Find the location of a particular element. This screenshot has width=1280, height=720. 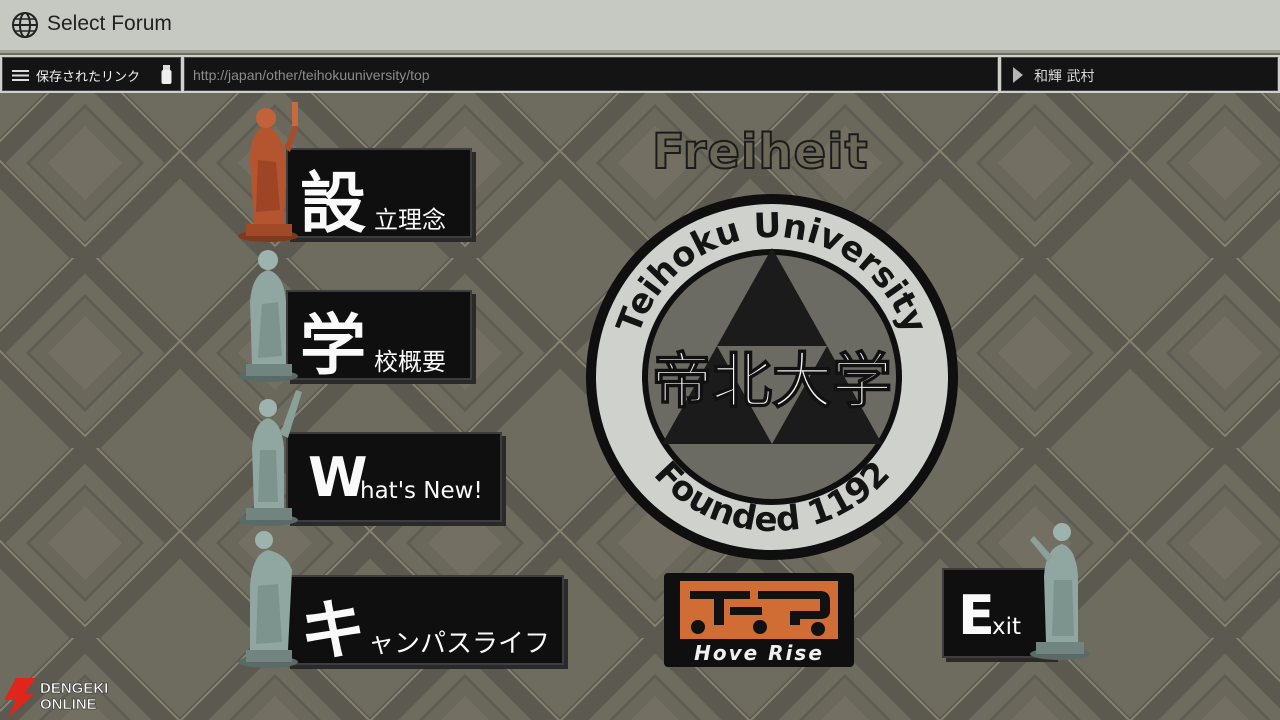

watermark-line1: DENGEKI is located at coordinates (74, 689).